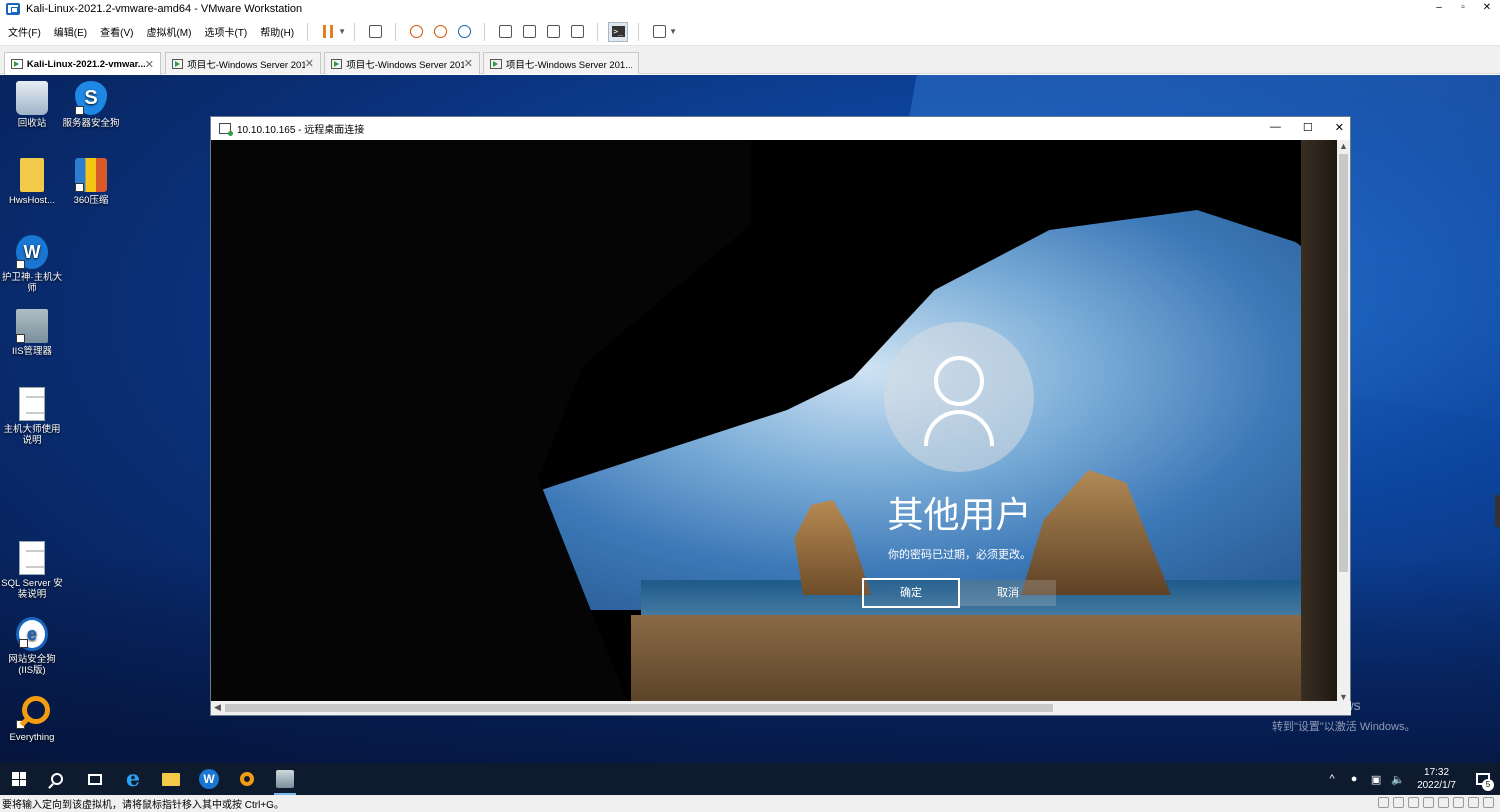 This screenshot has width=1500, height=812. Describe the element at coordinates (32, 252) in the screenshot. I see `huweishen-icon: W` at that location.